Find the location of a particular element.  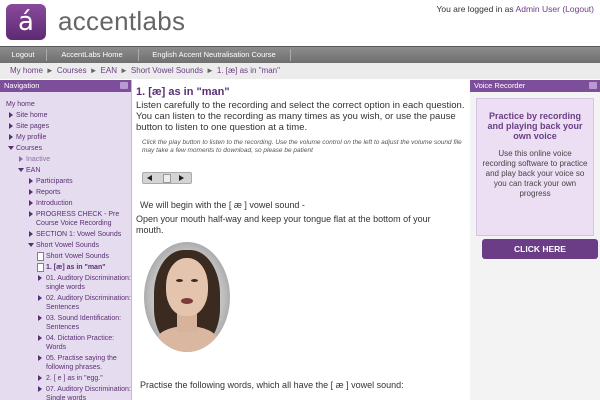

nav-logout: Logout is located at coordinates (23, 55).